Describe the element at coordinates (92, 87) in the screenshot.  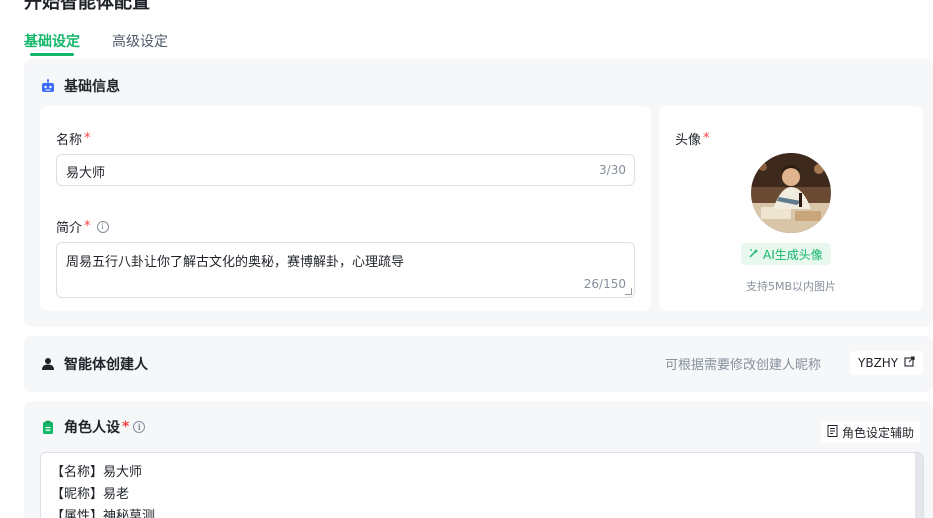
I see `basic-info-title: 基础信息` at that location.